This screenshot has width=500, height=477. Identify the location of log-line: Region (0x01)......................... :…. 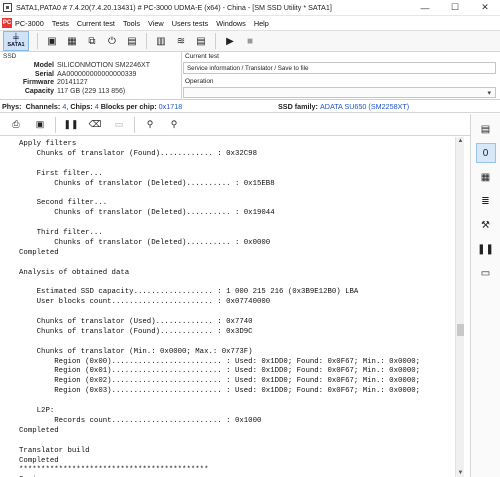
(220, 371).